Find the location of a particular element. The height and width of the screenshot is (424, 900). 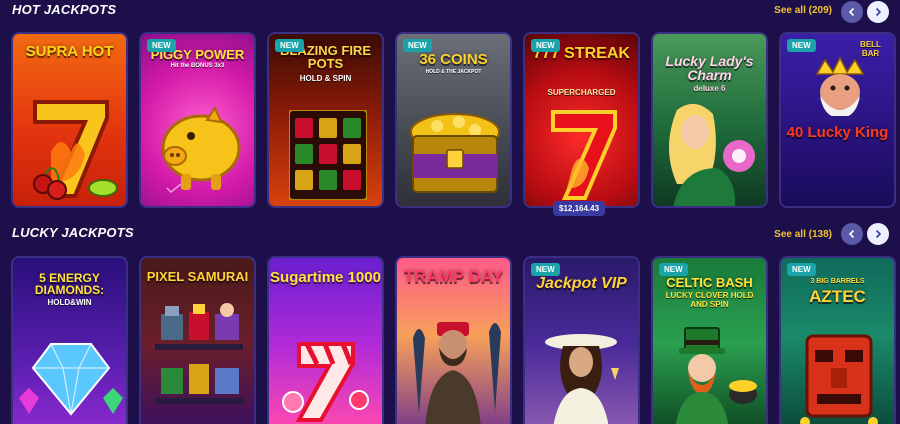

game-subtitle: HOLD & SPIN is located at coordinates (325, 78).